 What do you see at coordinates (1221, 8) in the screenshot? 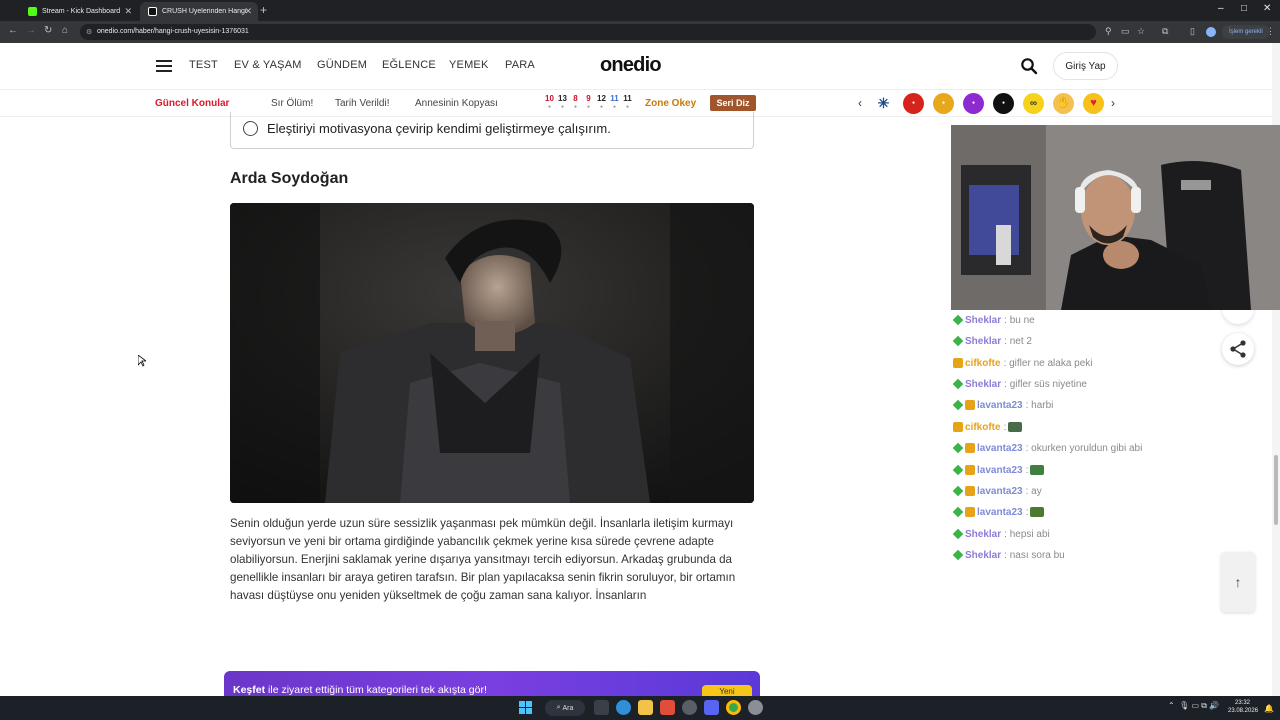
I see `minimize-icon: –` at bounding box center [1221, 8].